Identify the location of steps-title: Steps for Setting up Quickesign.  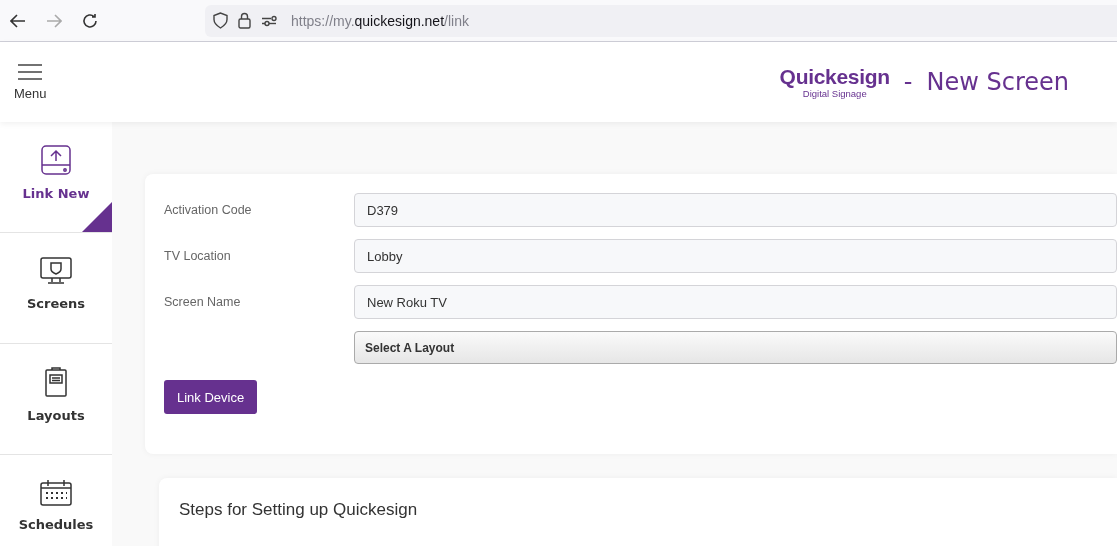
(298, 509).